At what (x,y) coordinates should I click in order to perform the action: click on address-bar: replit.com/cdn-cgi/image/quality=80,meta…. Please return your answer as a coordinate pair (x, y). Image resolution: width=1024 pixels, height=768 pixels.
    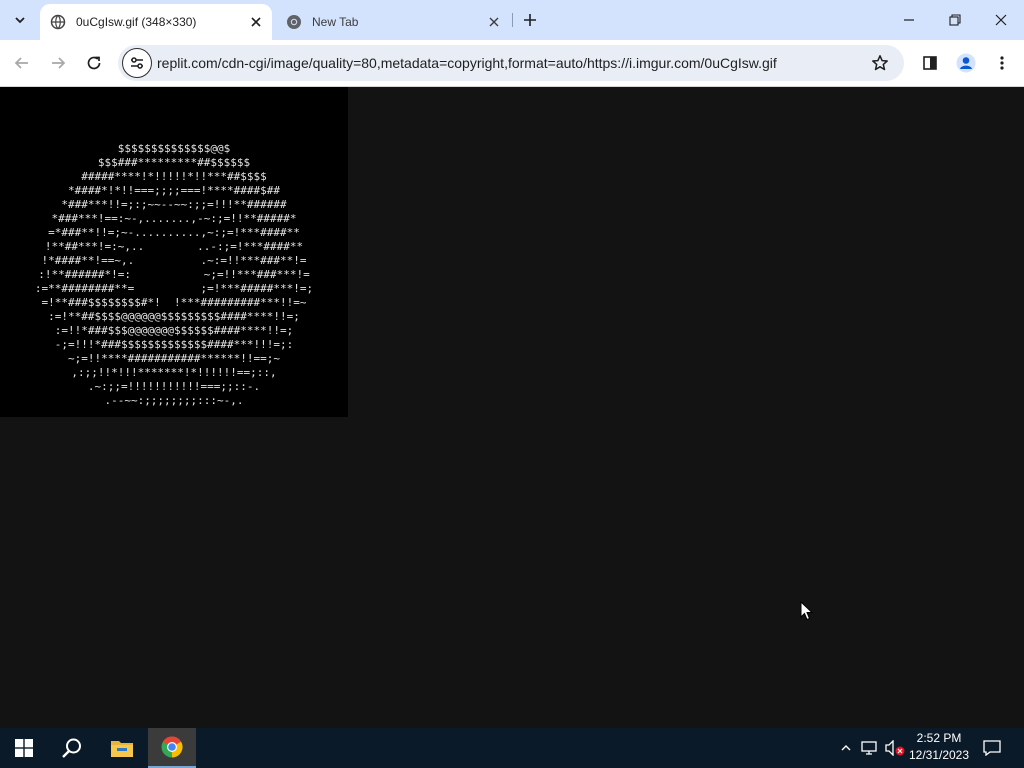
    Looking at the image, I should click on (511, 63).